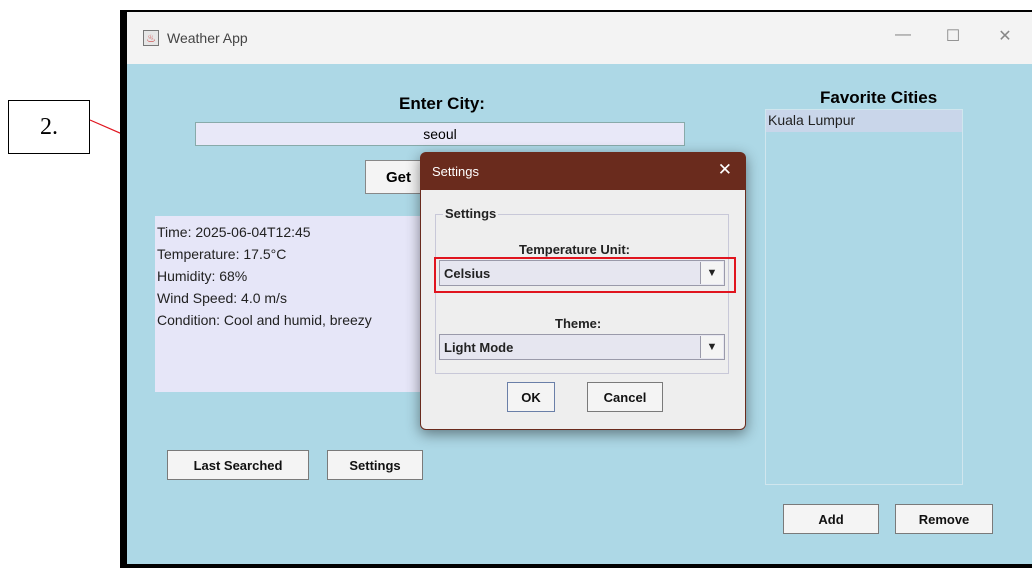 The width and height of the screenshot is (1032, 568). I want to click on enter-city-label: Enter City:, so click(442, 103).